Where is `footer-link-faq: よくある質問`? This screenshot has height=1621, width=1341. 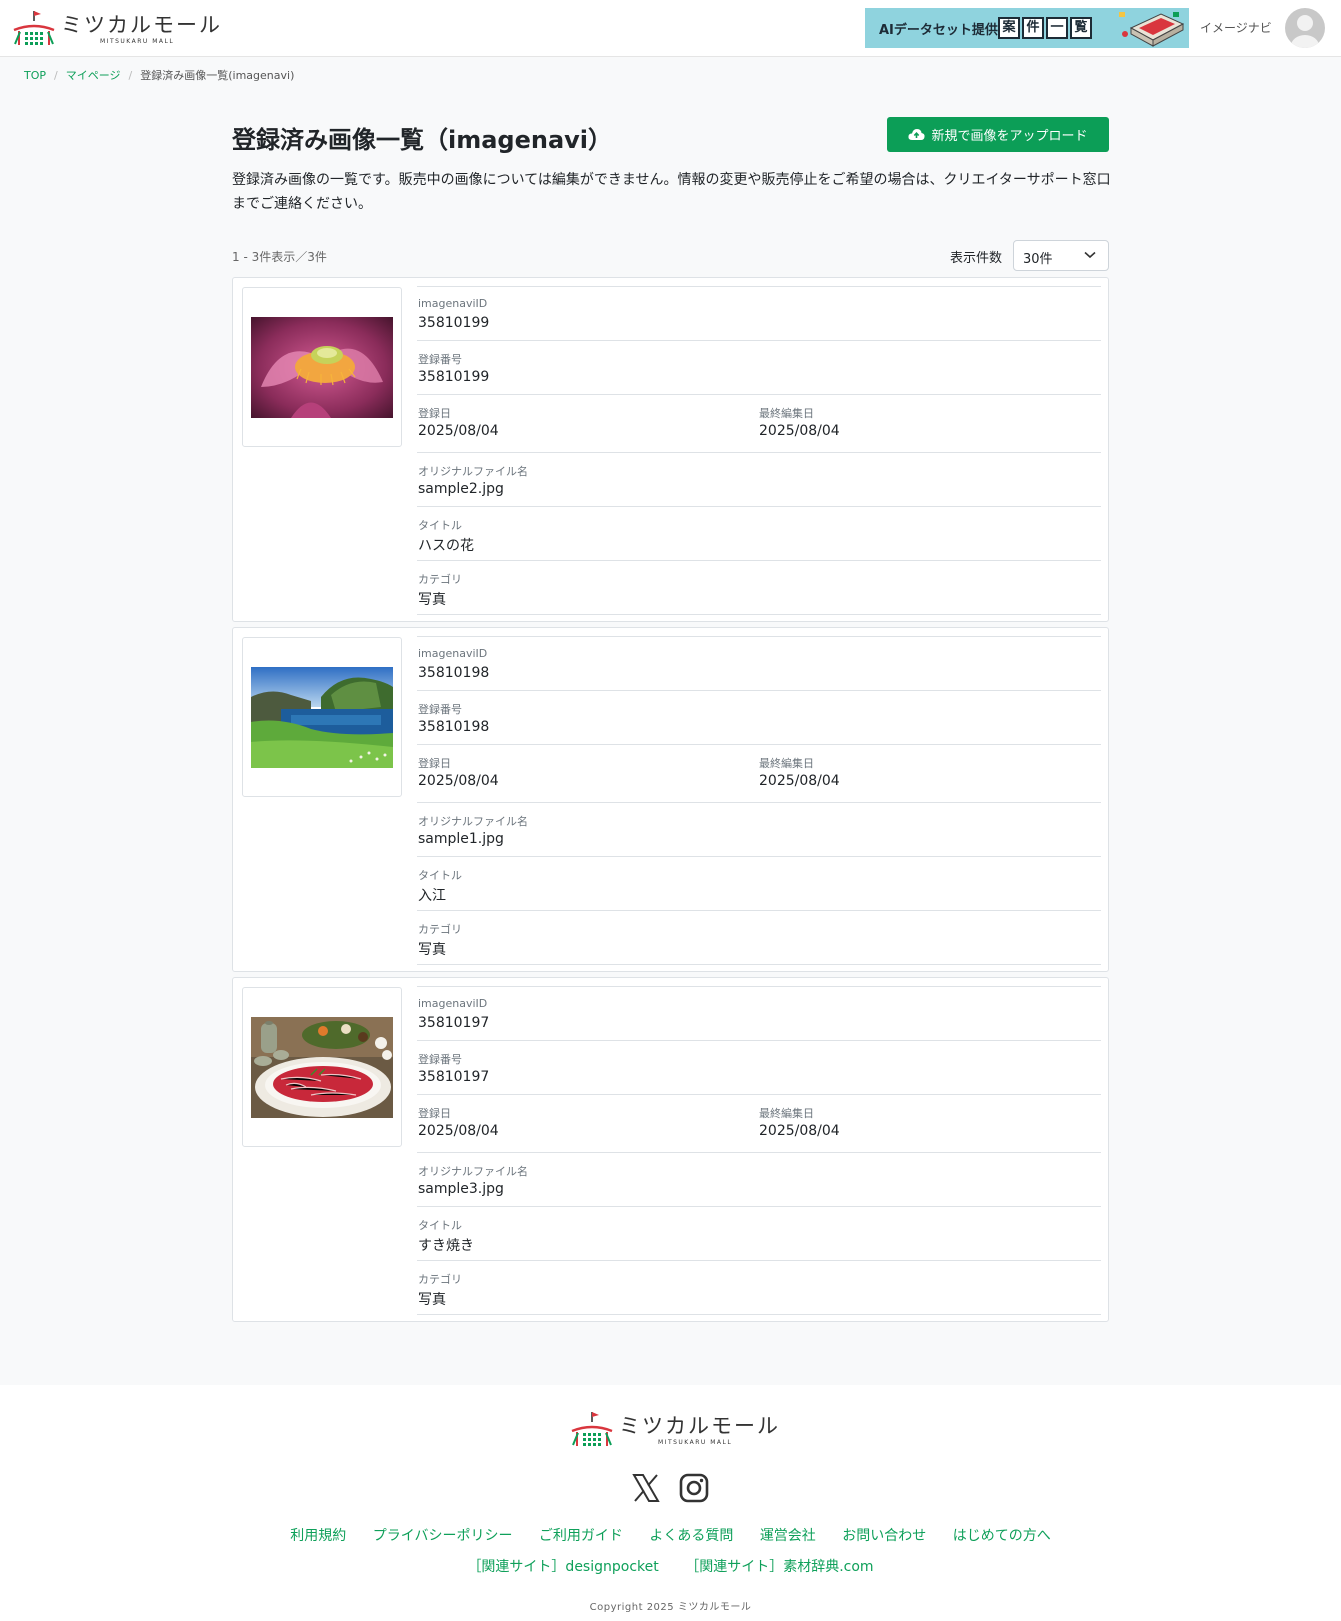 footer-link-faq: よくある質問 is located at coordinates (691, 1536).